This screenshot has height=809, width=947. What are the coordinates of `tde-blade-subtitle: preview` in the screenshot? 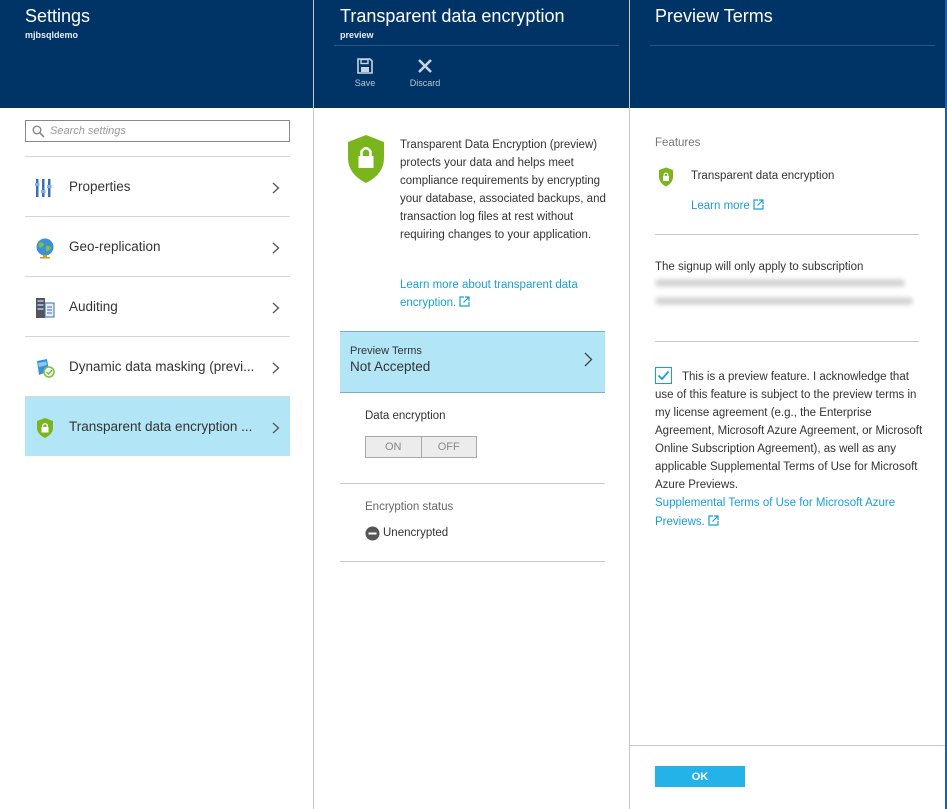 It's located at (357, 35).